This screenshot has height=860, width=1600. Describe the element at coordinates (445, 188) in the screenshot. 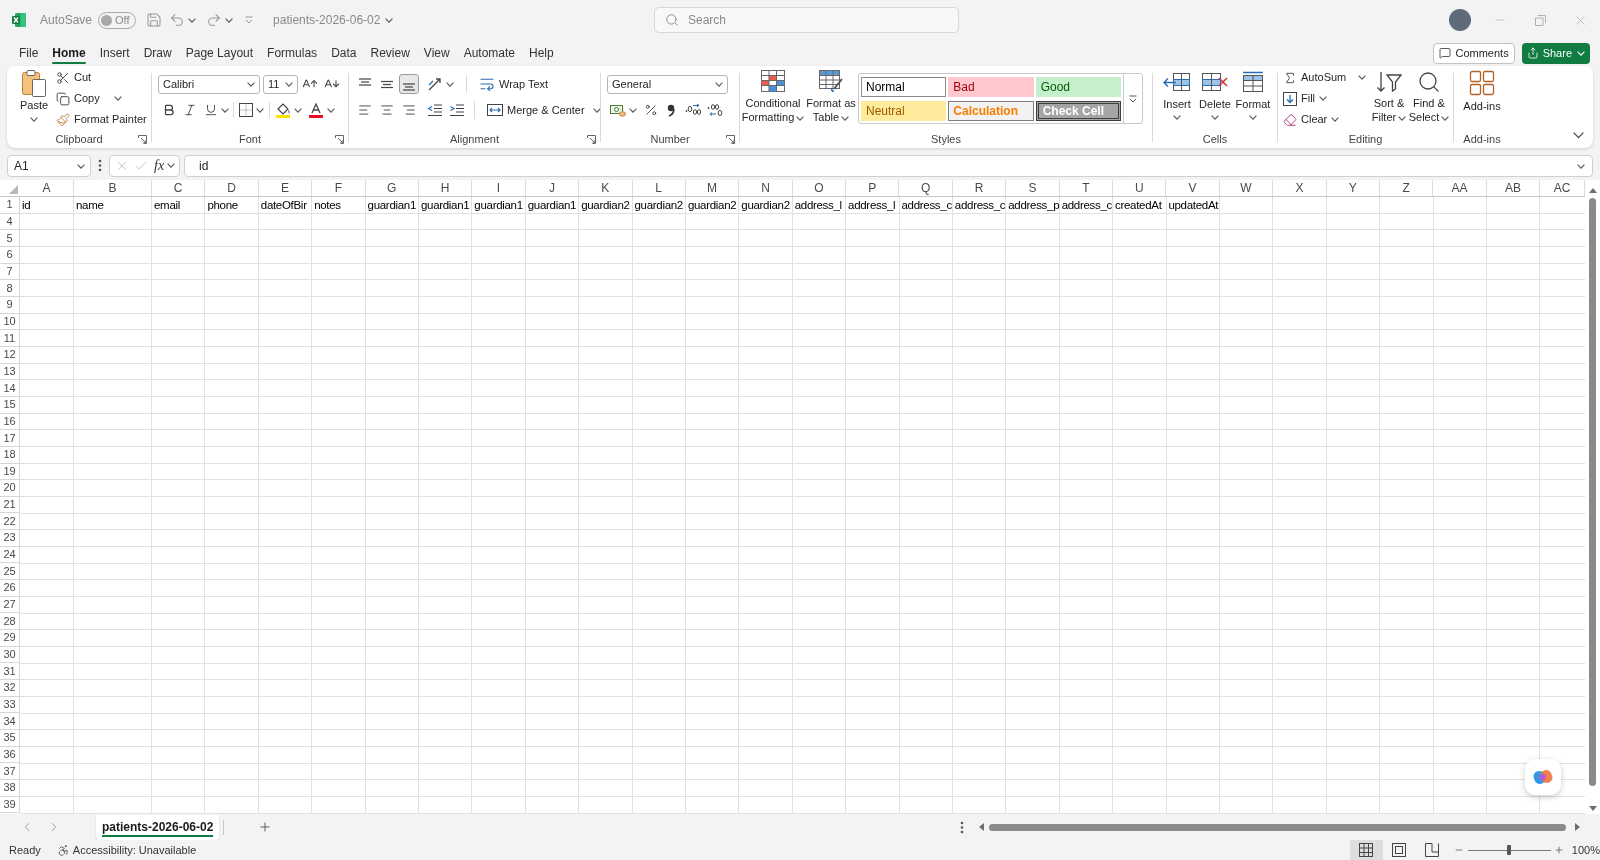

I see `column-header: H` at that location.